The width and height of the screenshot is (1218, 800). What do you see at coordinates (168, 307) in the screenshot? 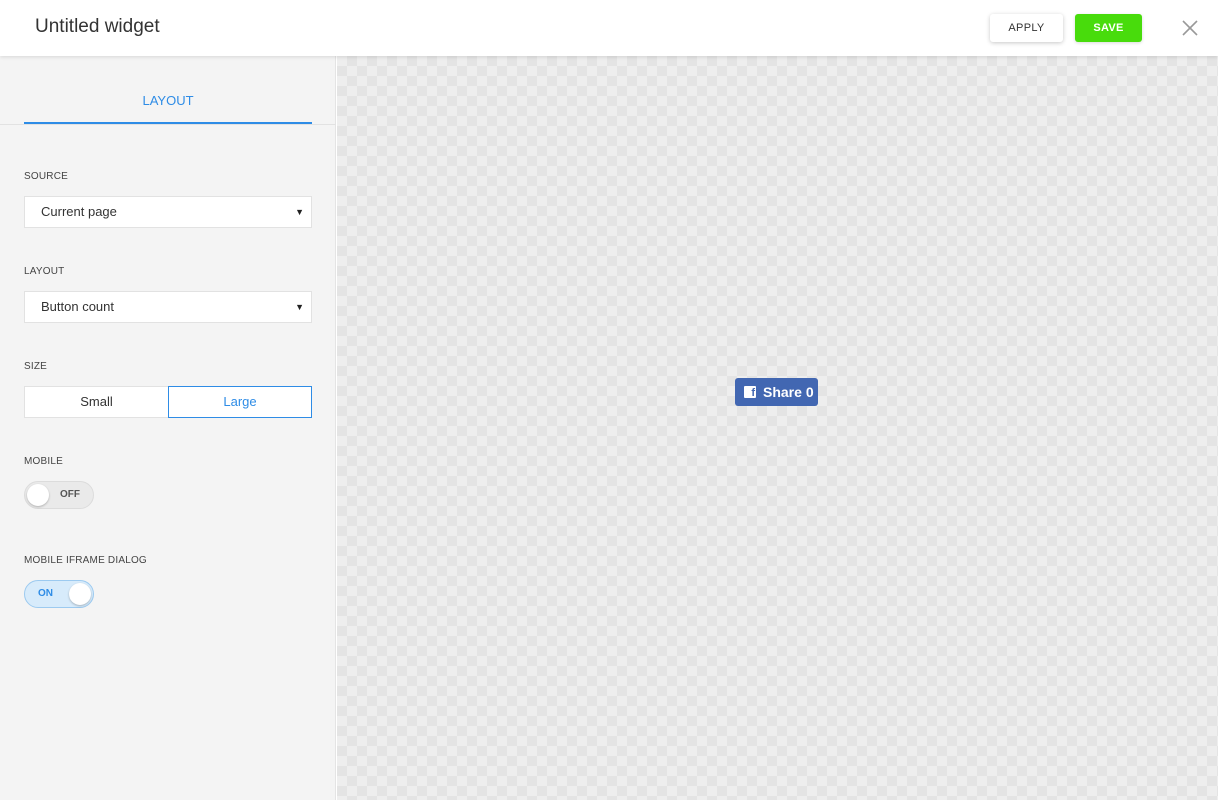
I see `layout-select: Button count ▼` at bounding box center [168, 307].